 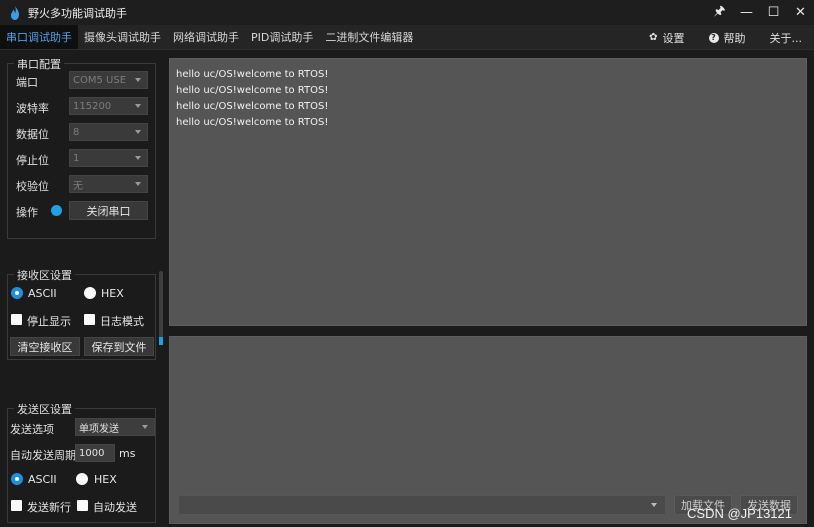 I want to click on save-to-file-button: 保存到文件, so click(x=119, y=346).